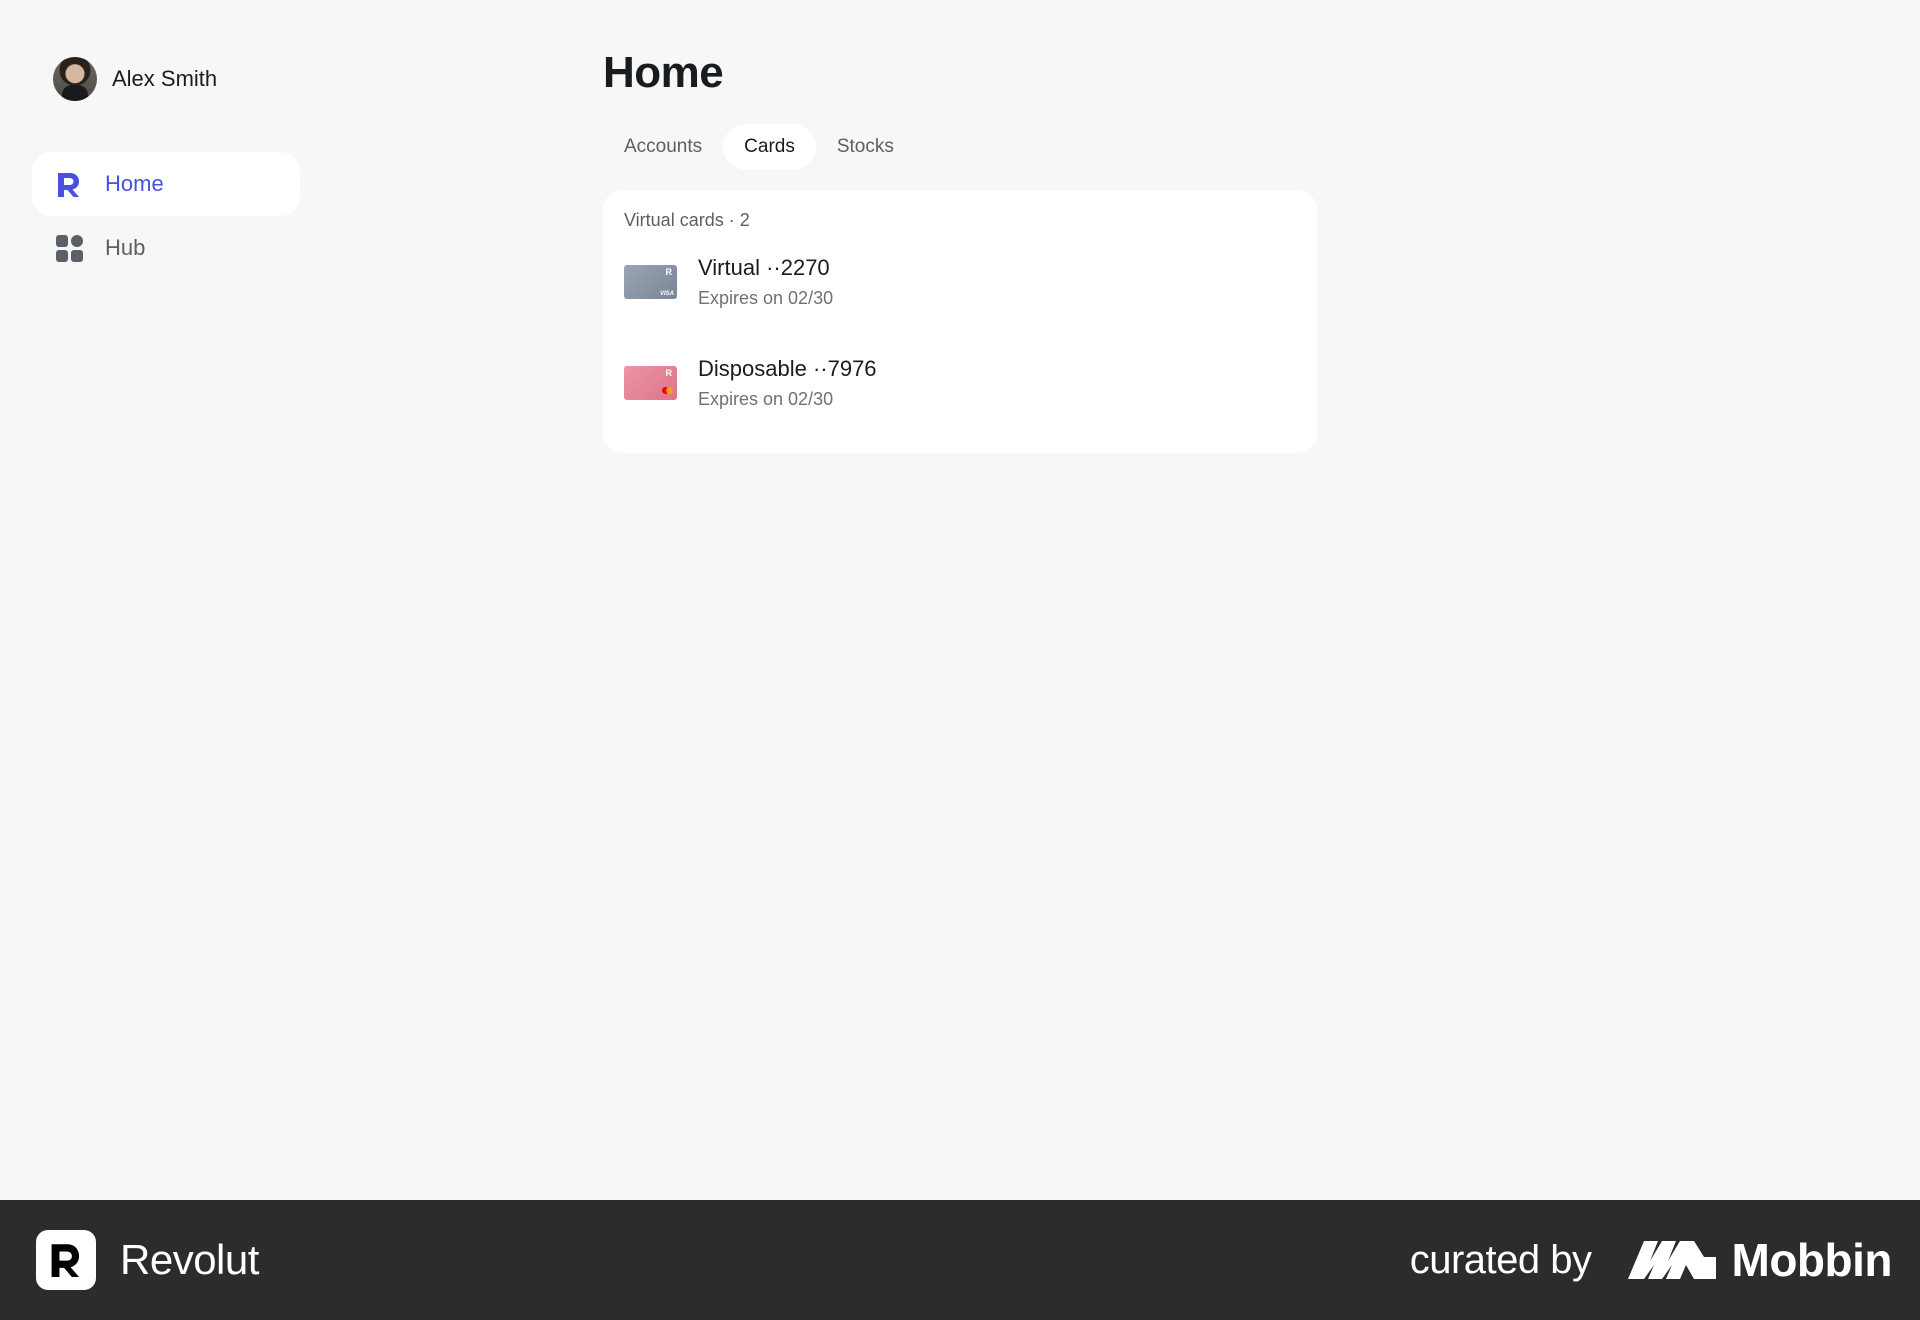  What do you see at coordinates (769, 147) in the screenshot?
I see `tab-cards: Cards` at bounding box center [769, 147].